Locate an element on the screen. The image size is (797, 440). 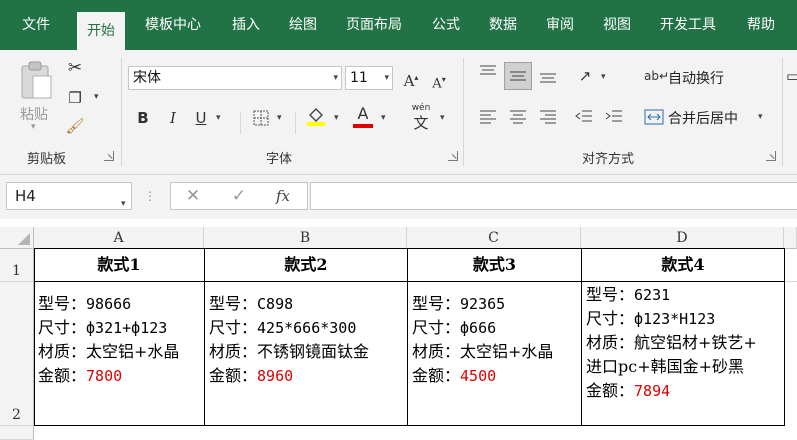
fill-color-icon is located at coordinates (316, 118).